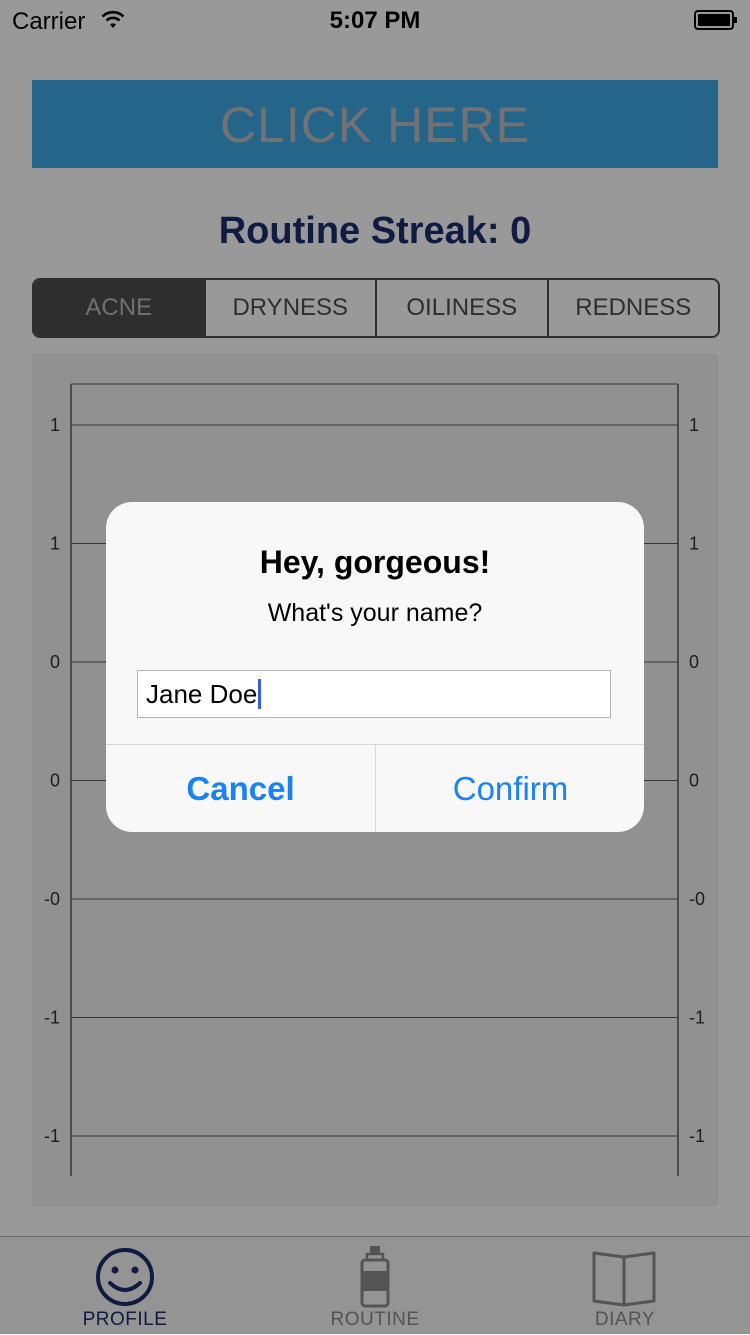 This screenshot has width=750, height=1335. What do you see at coordinates (375, 562) in the screenshot?
I see `dialog-title: Hey, gorgeous!` at bounding box center [375, 562].